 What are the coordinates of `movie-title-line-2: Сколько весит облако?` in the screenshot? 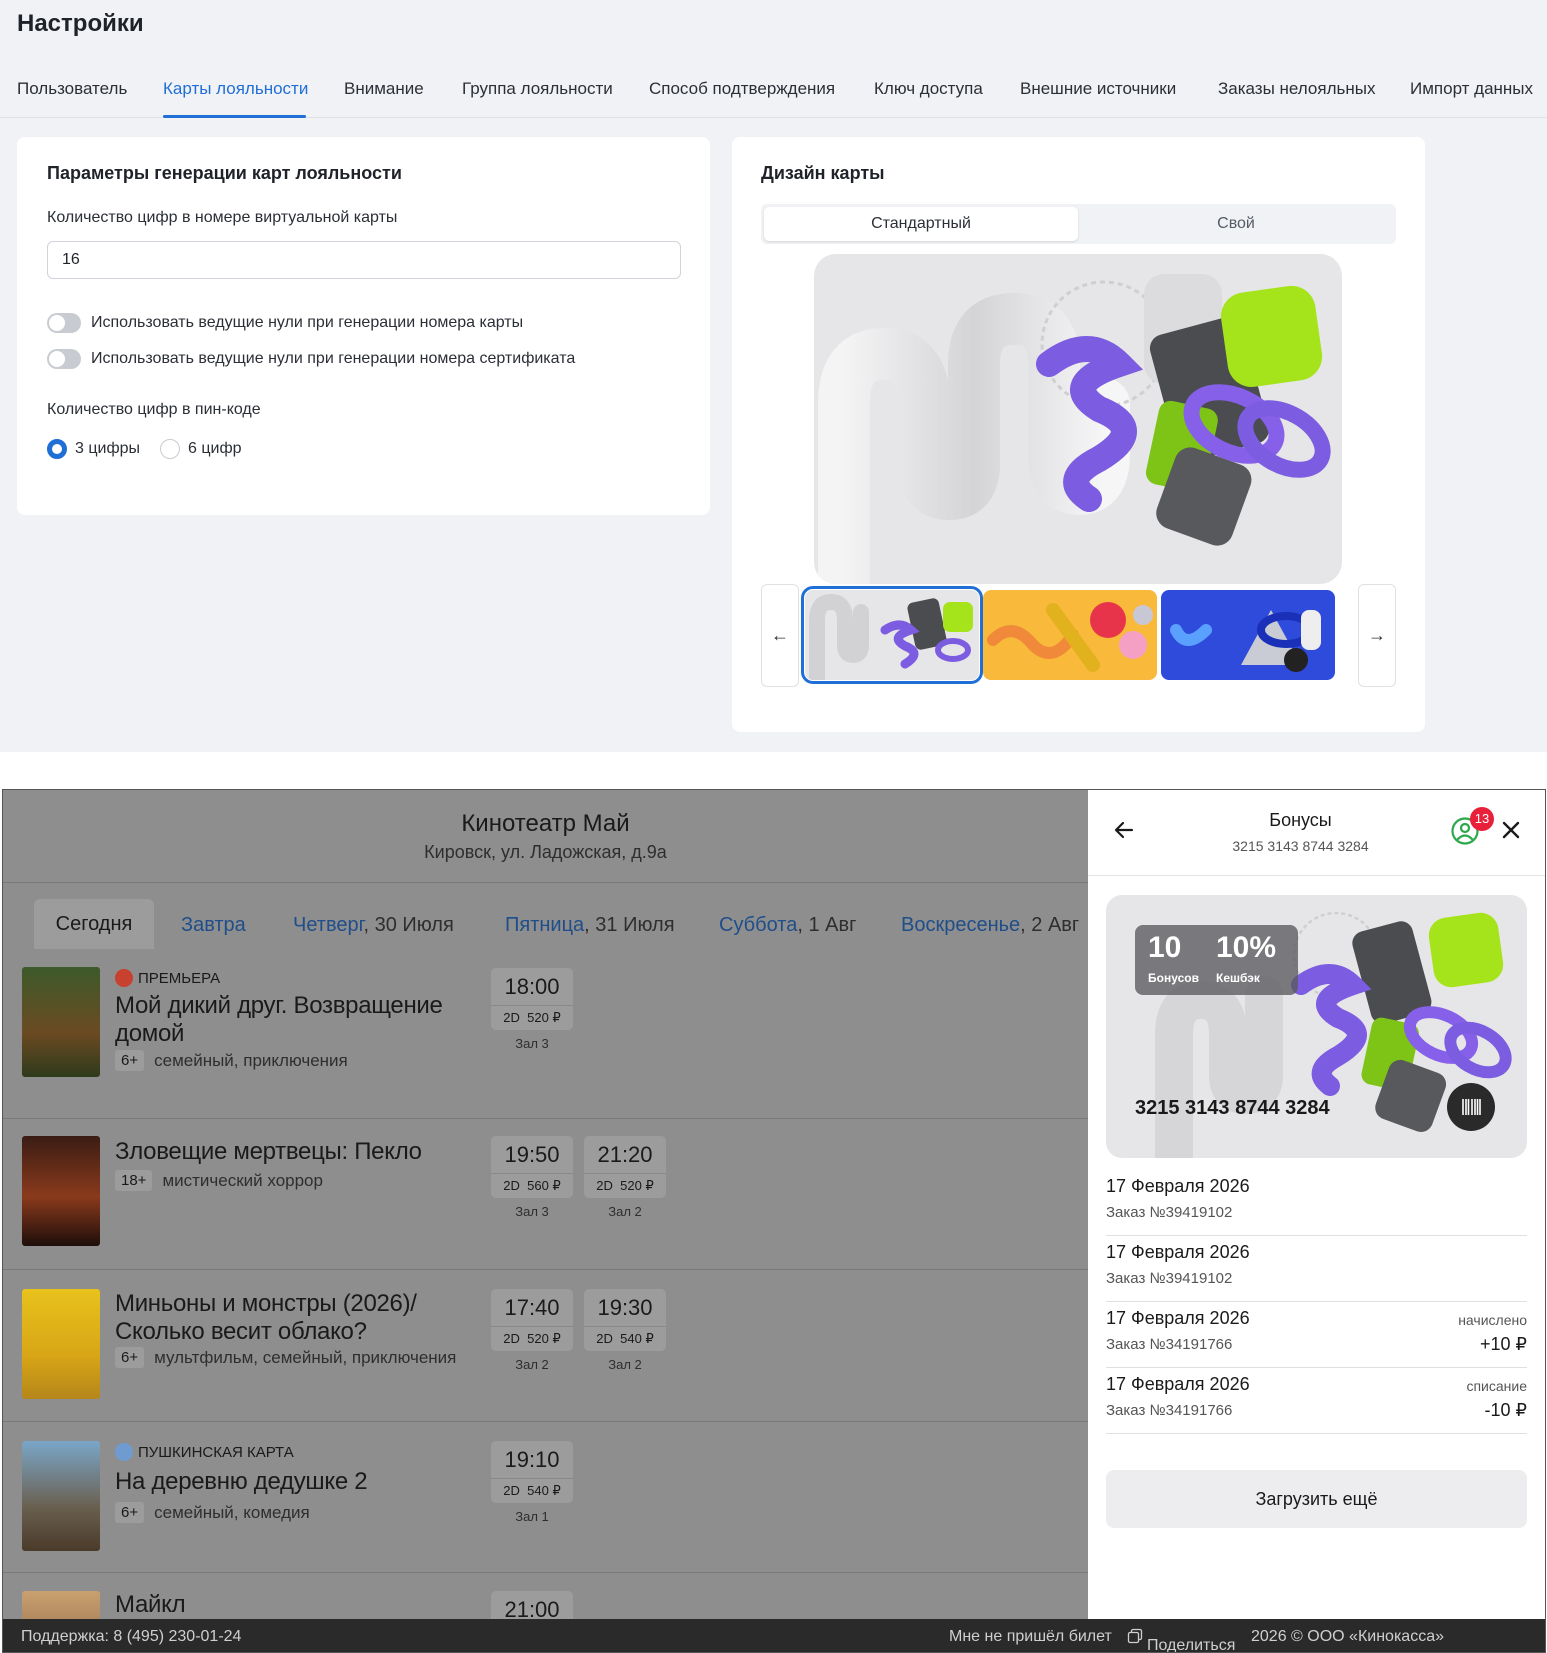 It's located at (241, 1331).